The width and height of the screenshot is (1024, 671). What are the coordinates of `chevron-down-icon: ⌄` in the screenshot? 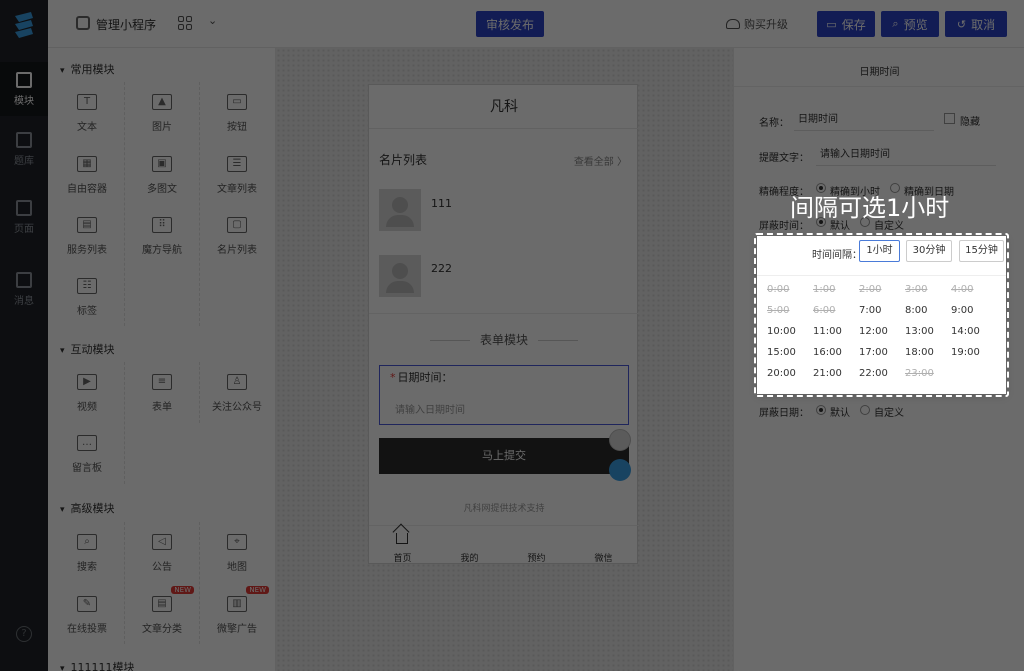 It's located at (212, 20).